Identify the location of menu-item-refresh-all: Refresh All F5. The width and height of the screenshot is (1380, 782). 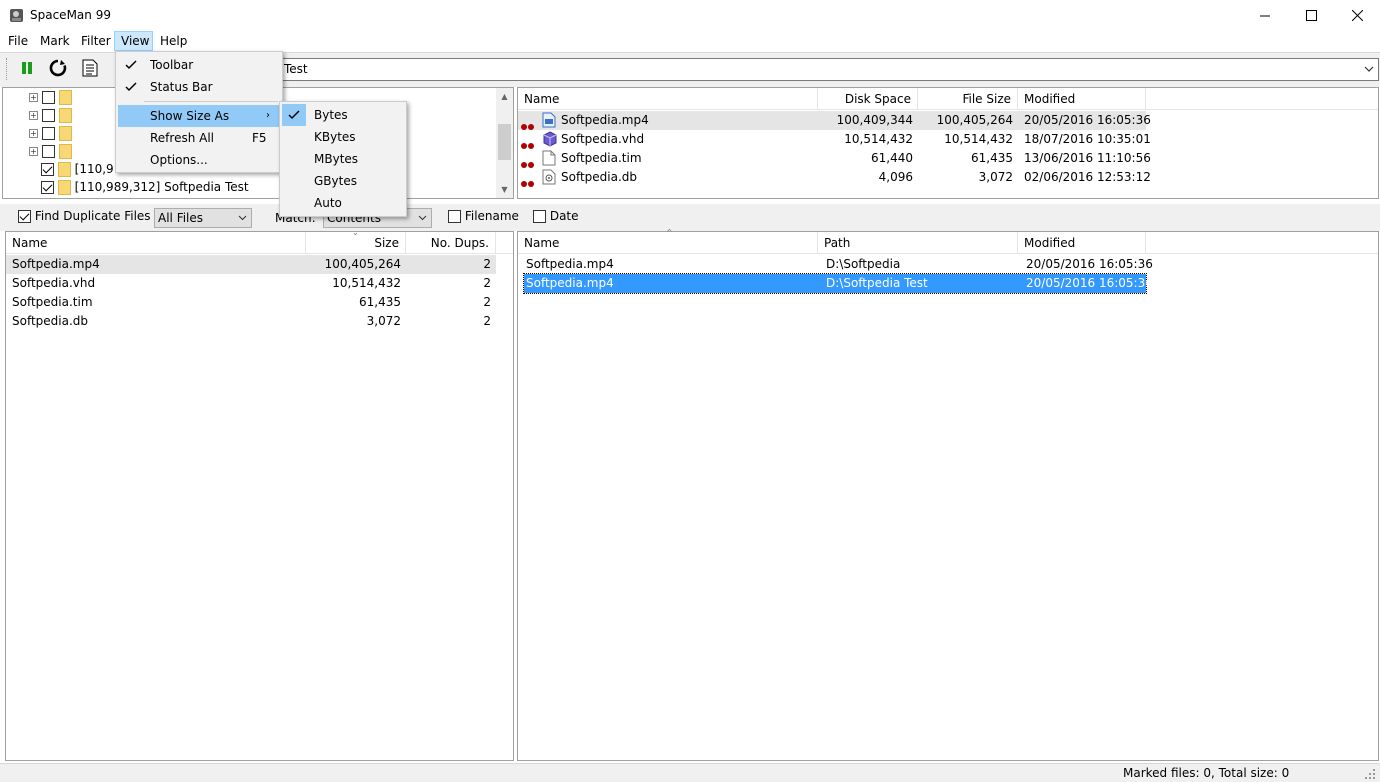
(199, 138).